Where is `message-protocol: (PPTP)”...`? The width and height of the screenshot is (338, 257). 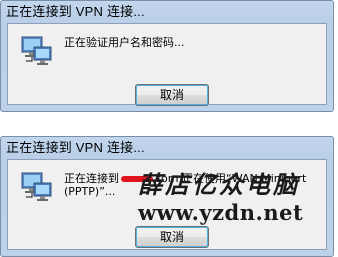
message-protocol: (PPTP)”... is located at coordinates (90, 191).